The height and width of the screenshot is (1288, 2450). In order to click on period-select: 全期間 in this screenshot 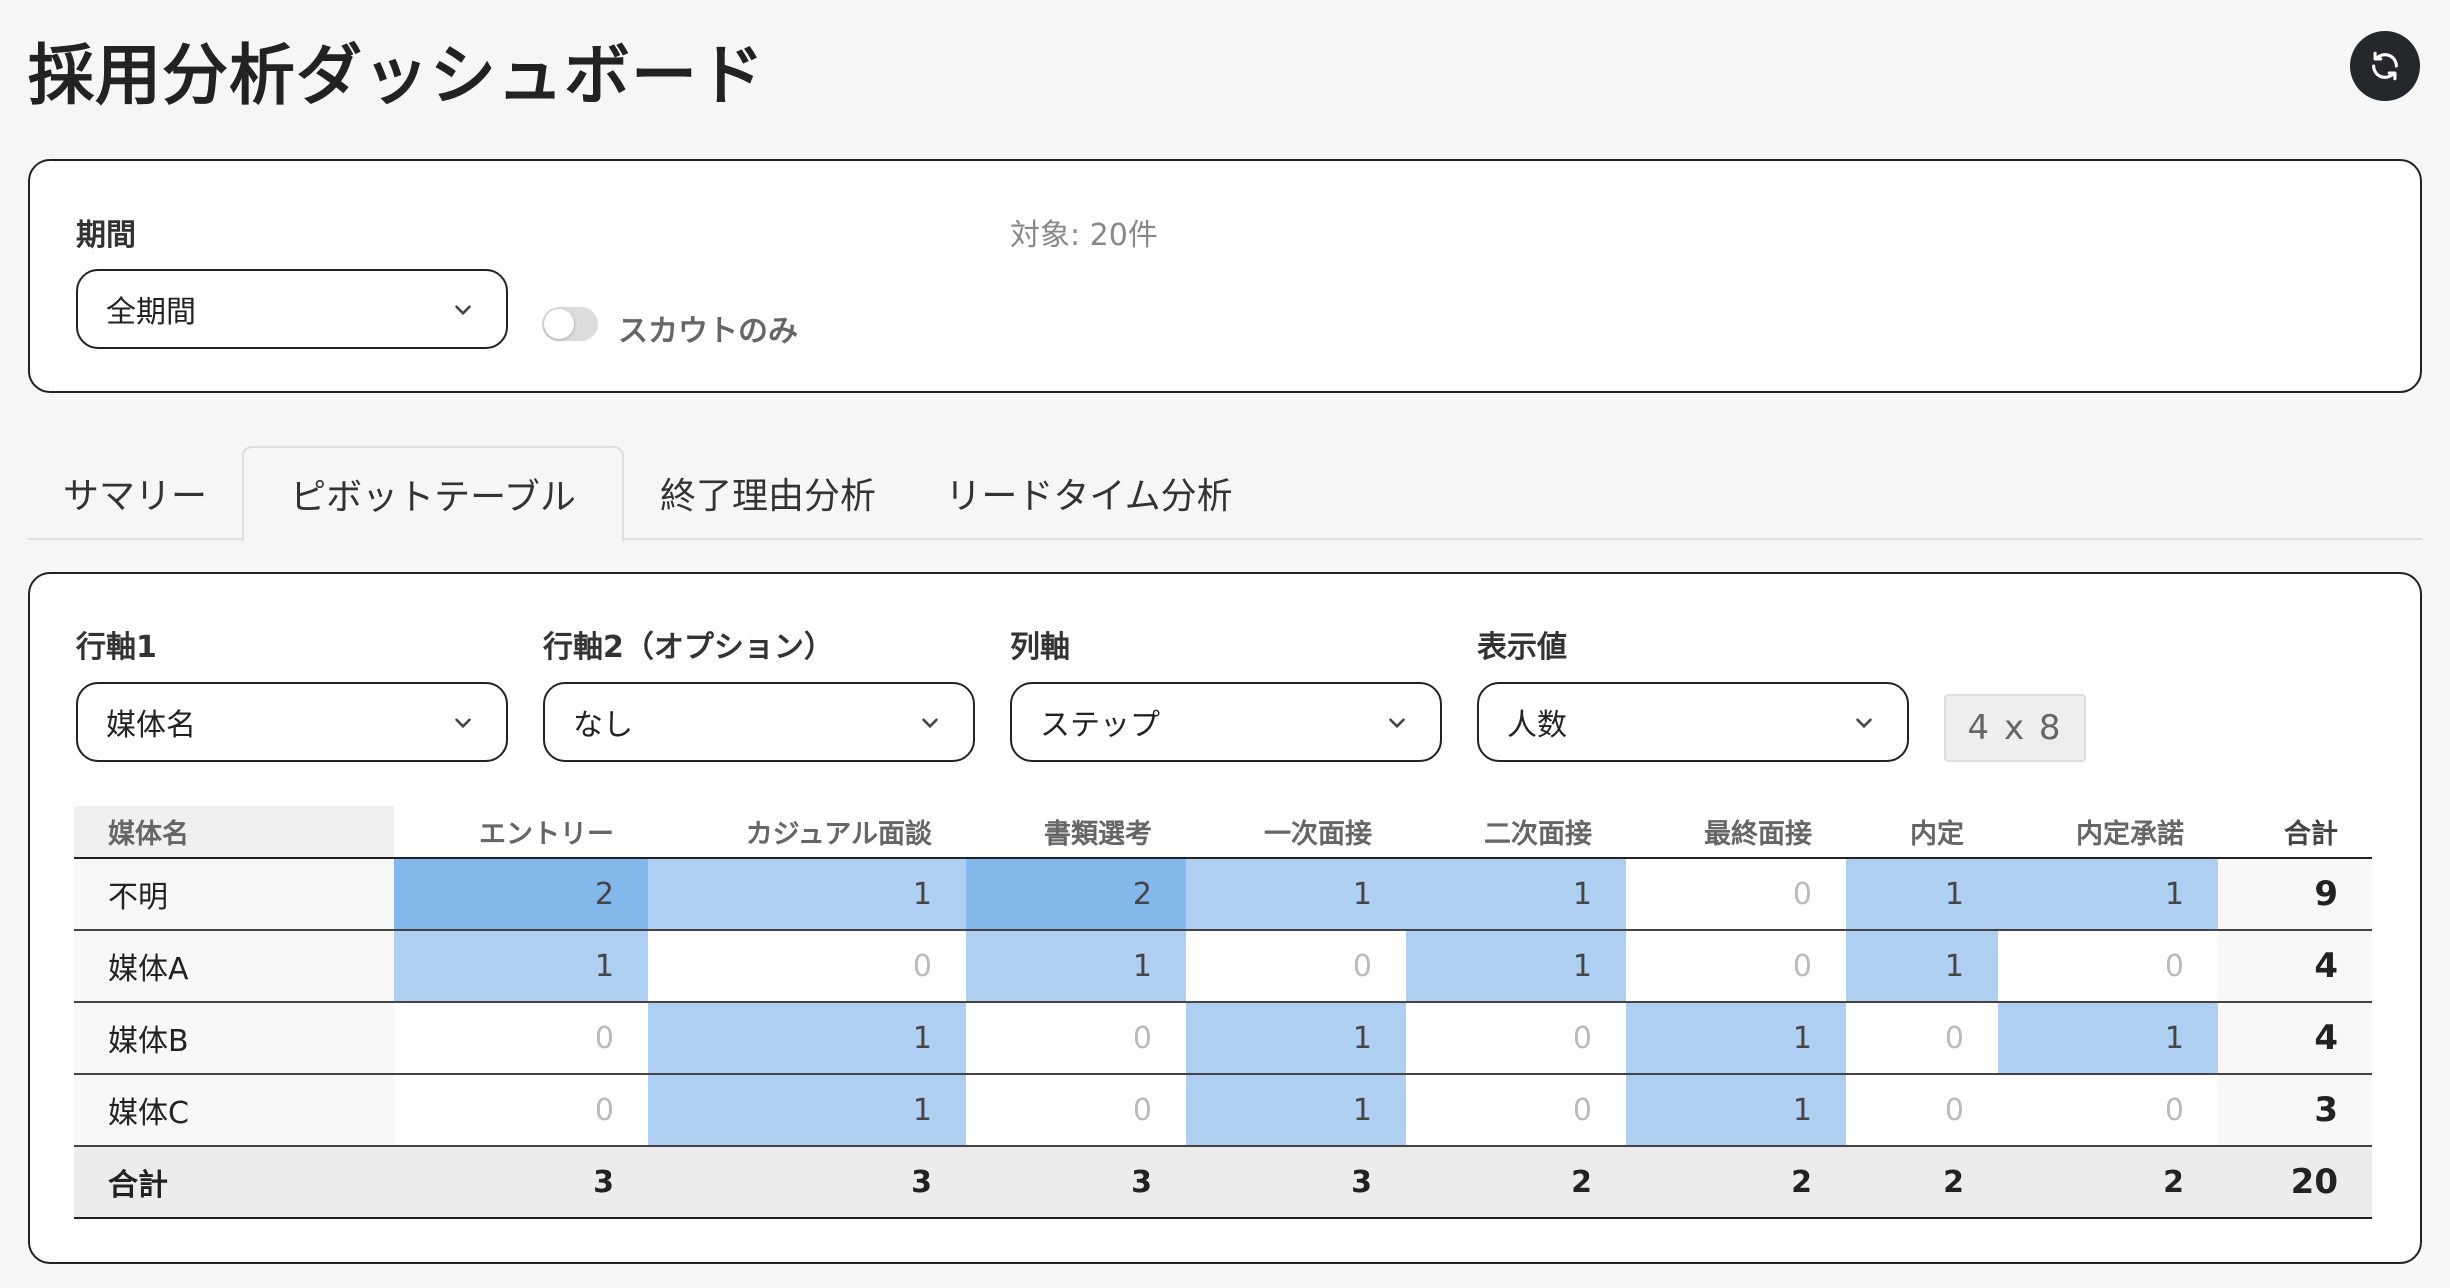, I will do `click(292, 309)`.